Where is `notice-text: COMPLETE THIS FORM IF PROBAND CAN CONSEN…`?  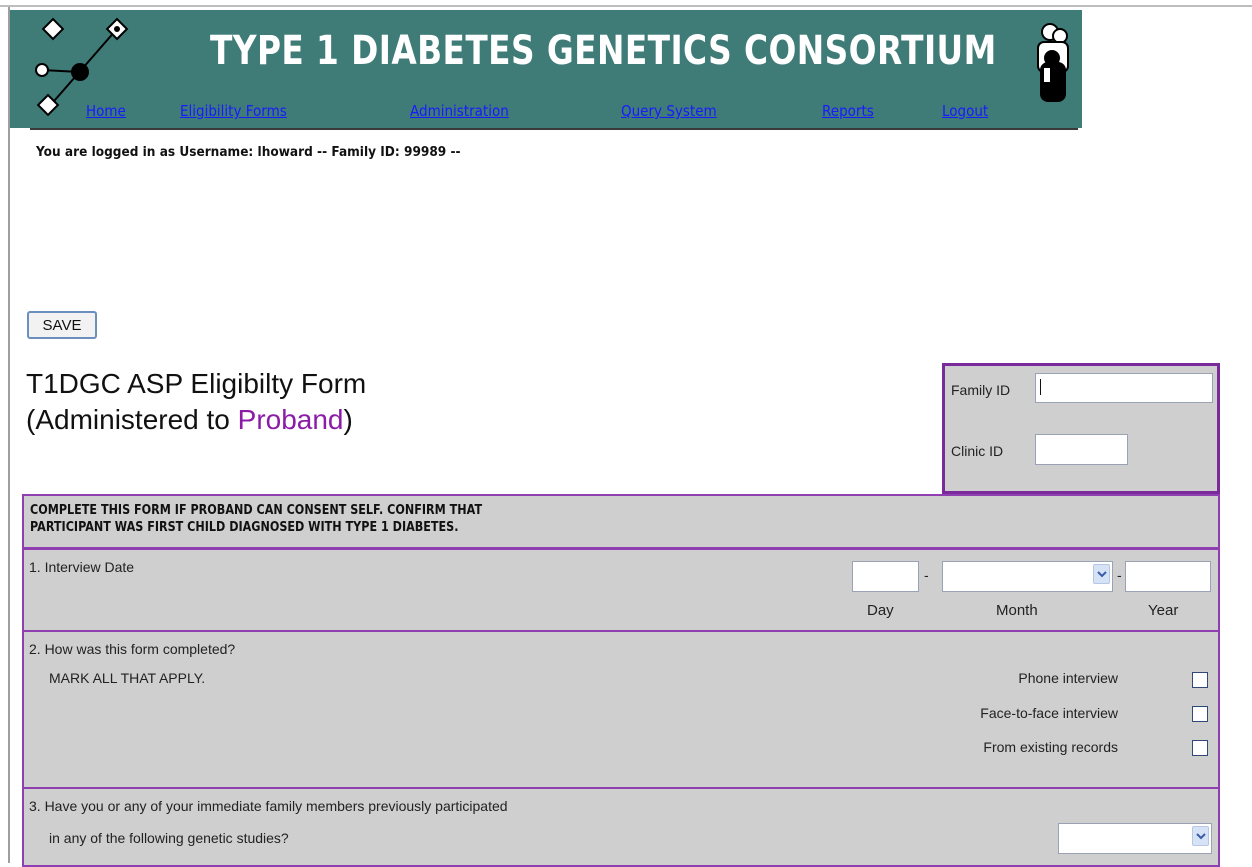 notice-text: COMPLETE THIS FORM IF PROBAND CAN CONSEN… is located at coordinates (256, 519).